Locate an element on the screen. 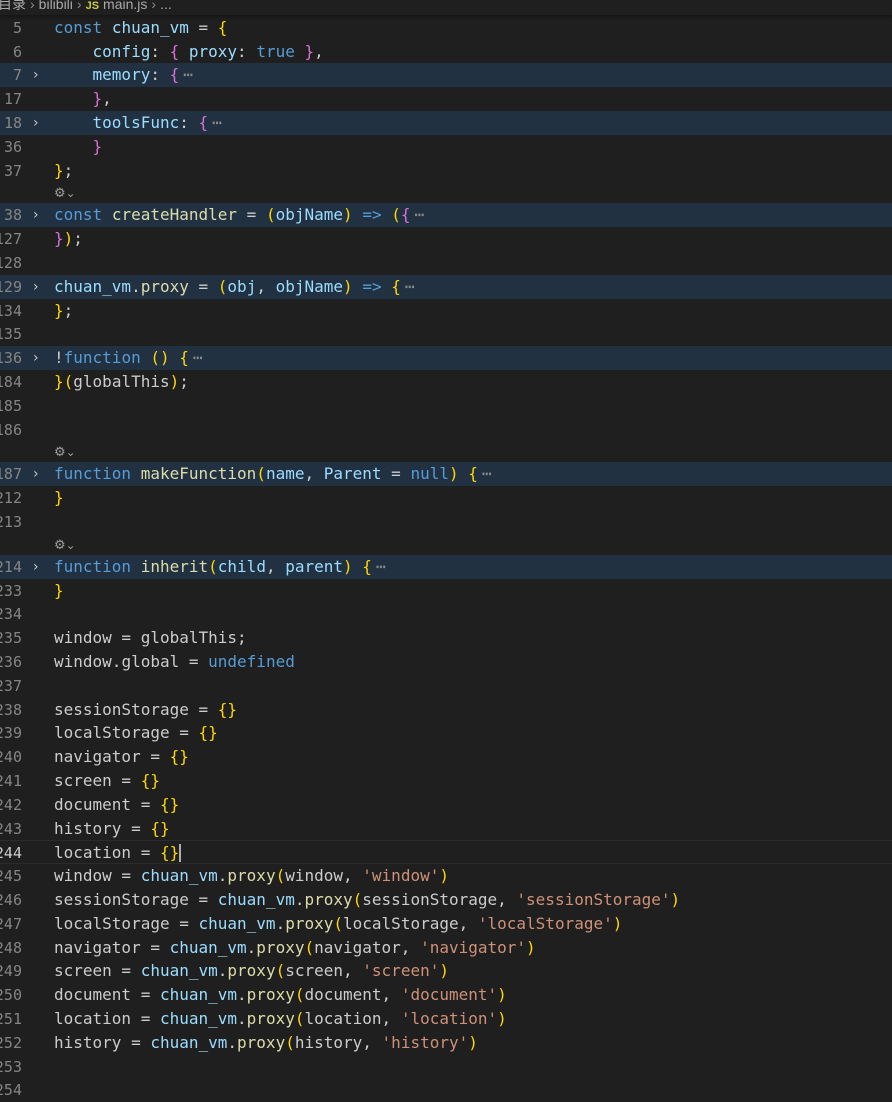 This screenshot has height=1102, width=892. code-token: navigator = is located at coordinates (112, 757).